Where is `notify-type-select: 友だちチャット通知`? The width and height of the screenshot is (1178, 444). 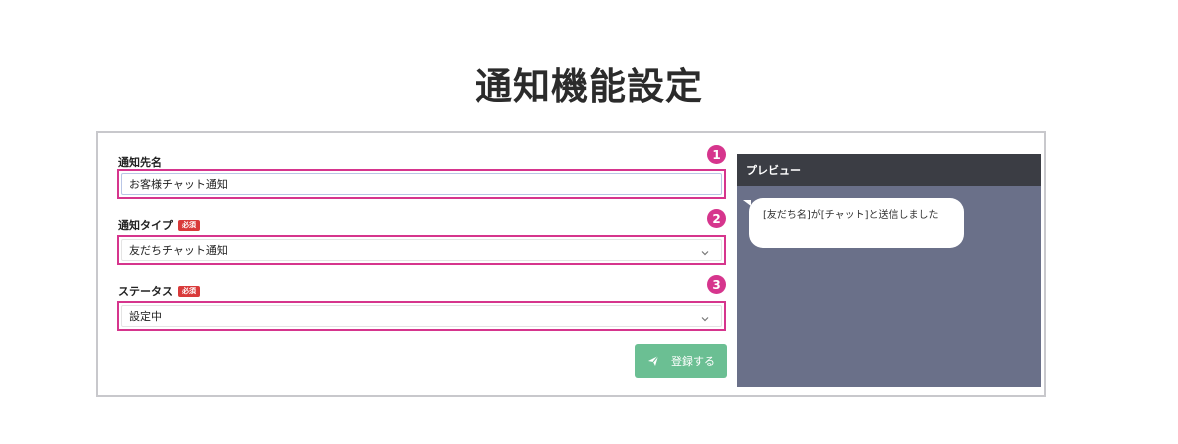
notify-type-select: 友だちチャット通知 is located at coordinates (421, 250).